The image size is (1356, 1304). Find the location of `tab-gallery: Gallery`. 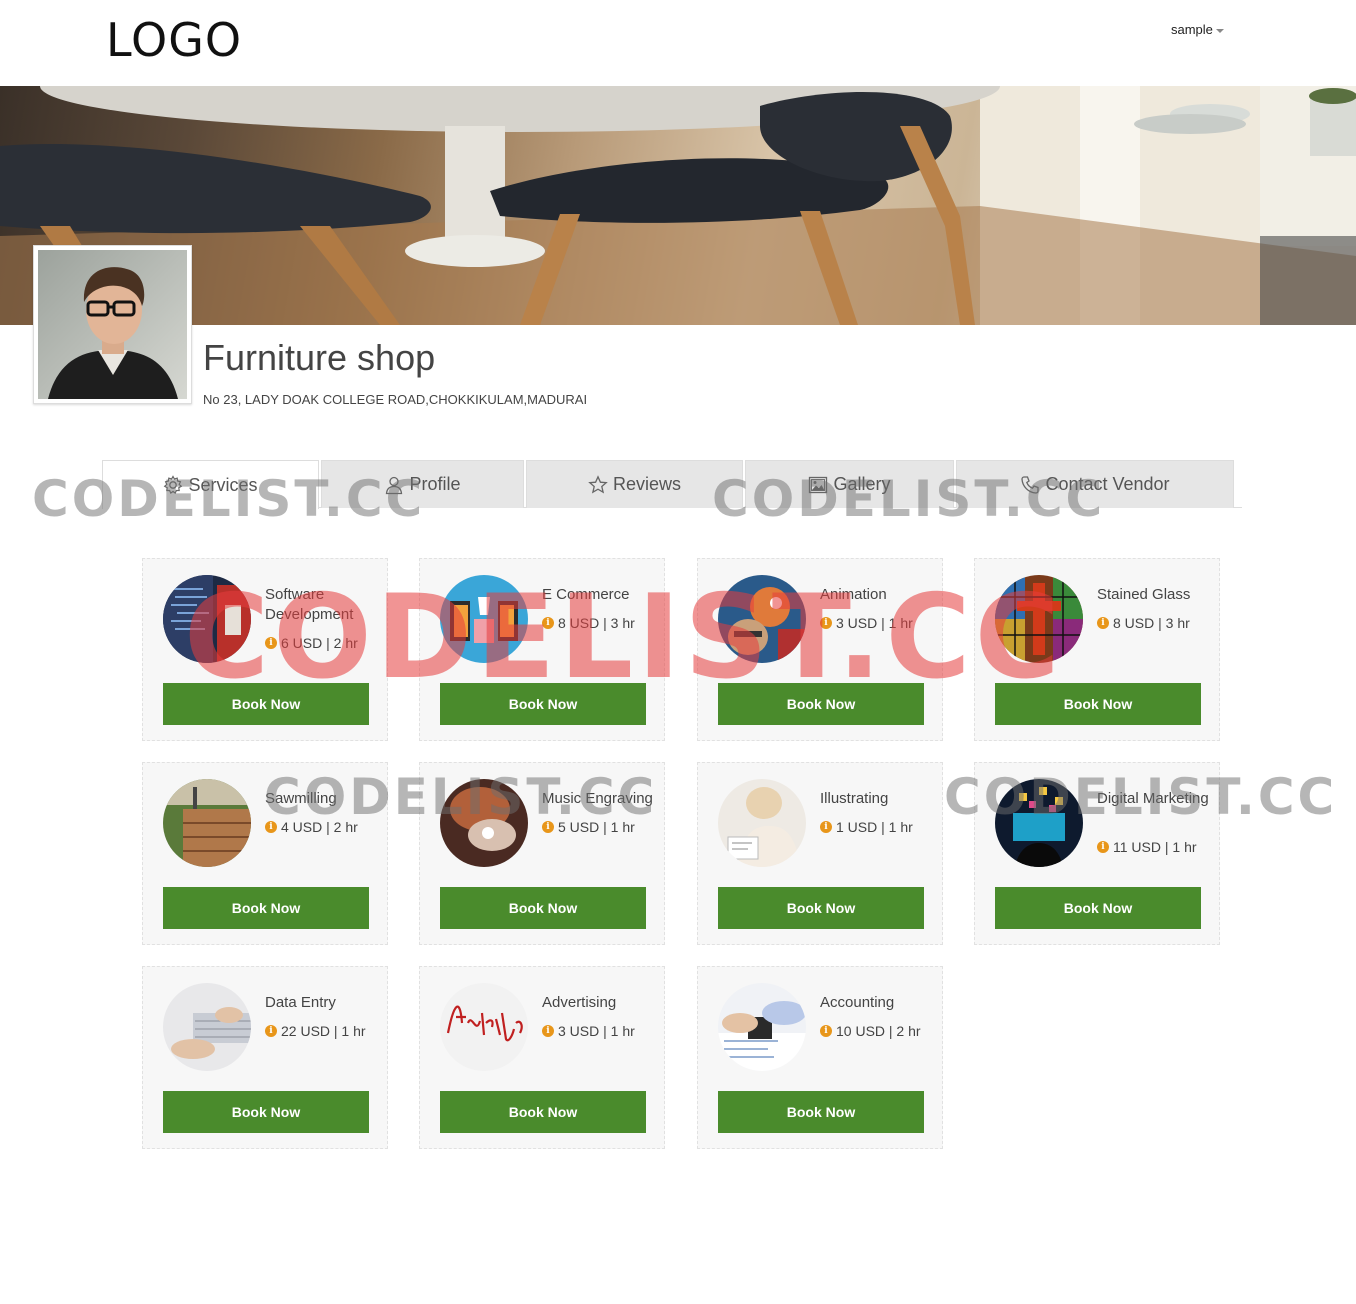

tab-gallery: Gallery is located at coordinates (849, 484).